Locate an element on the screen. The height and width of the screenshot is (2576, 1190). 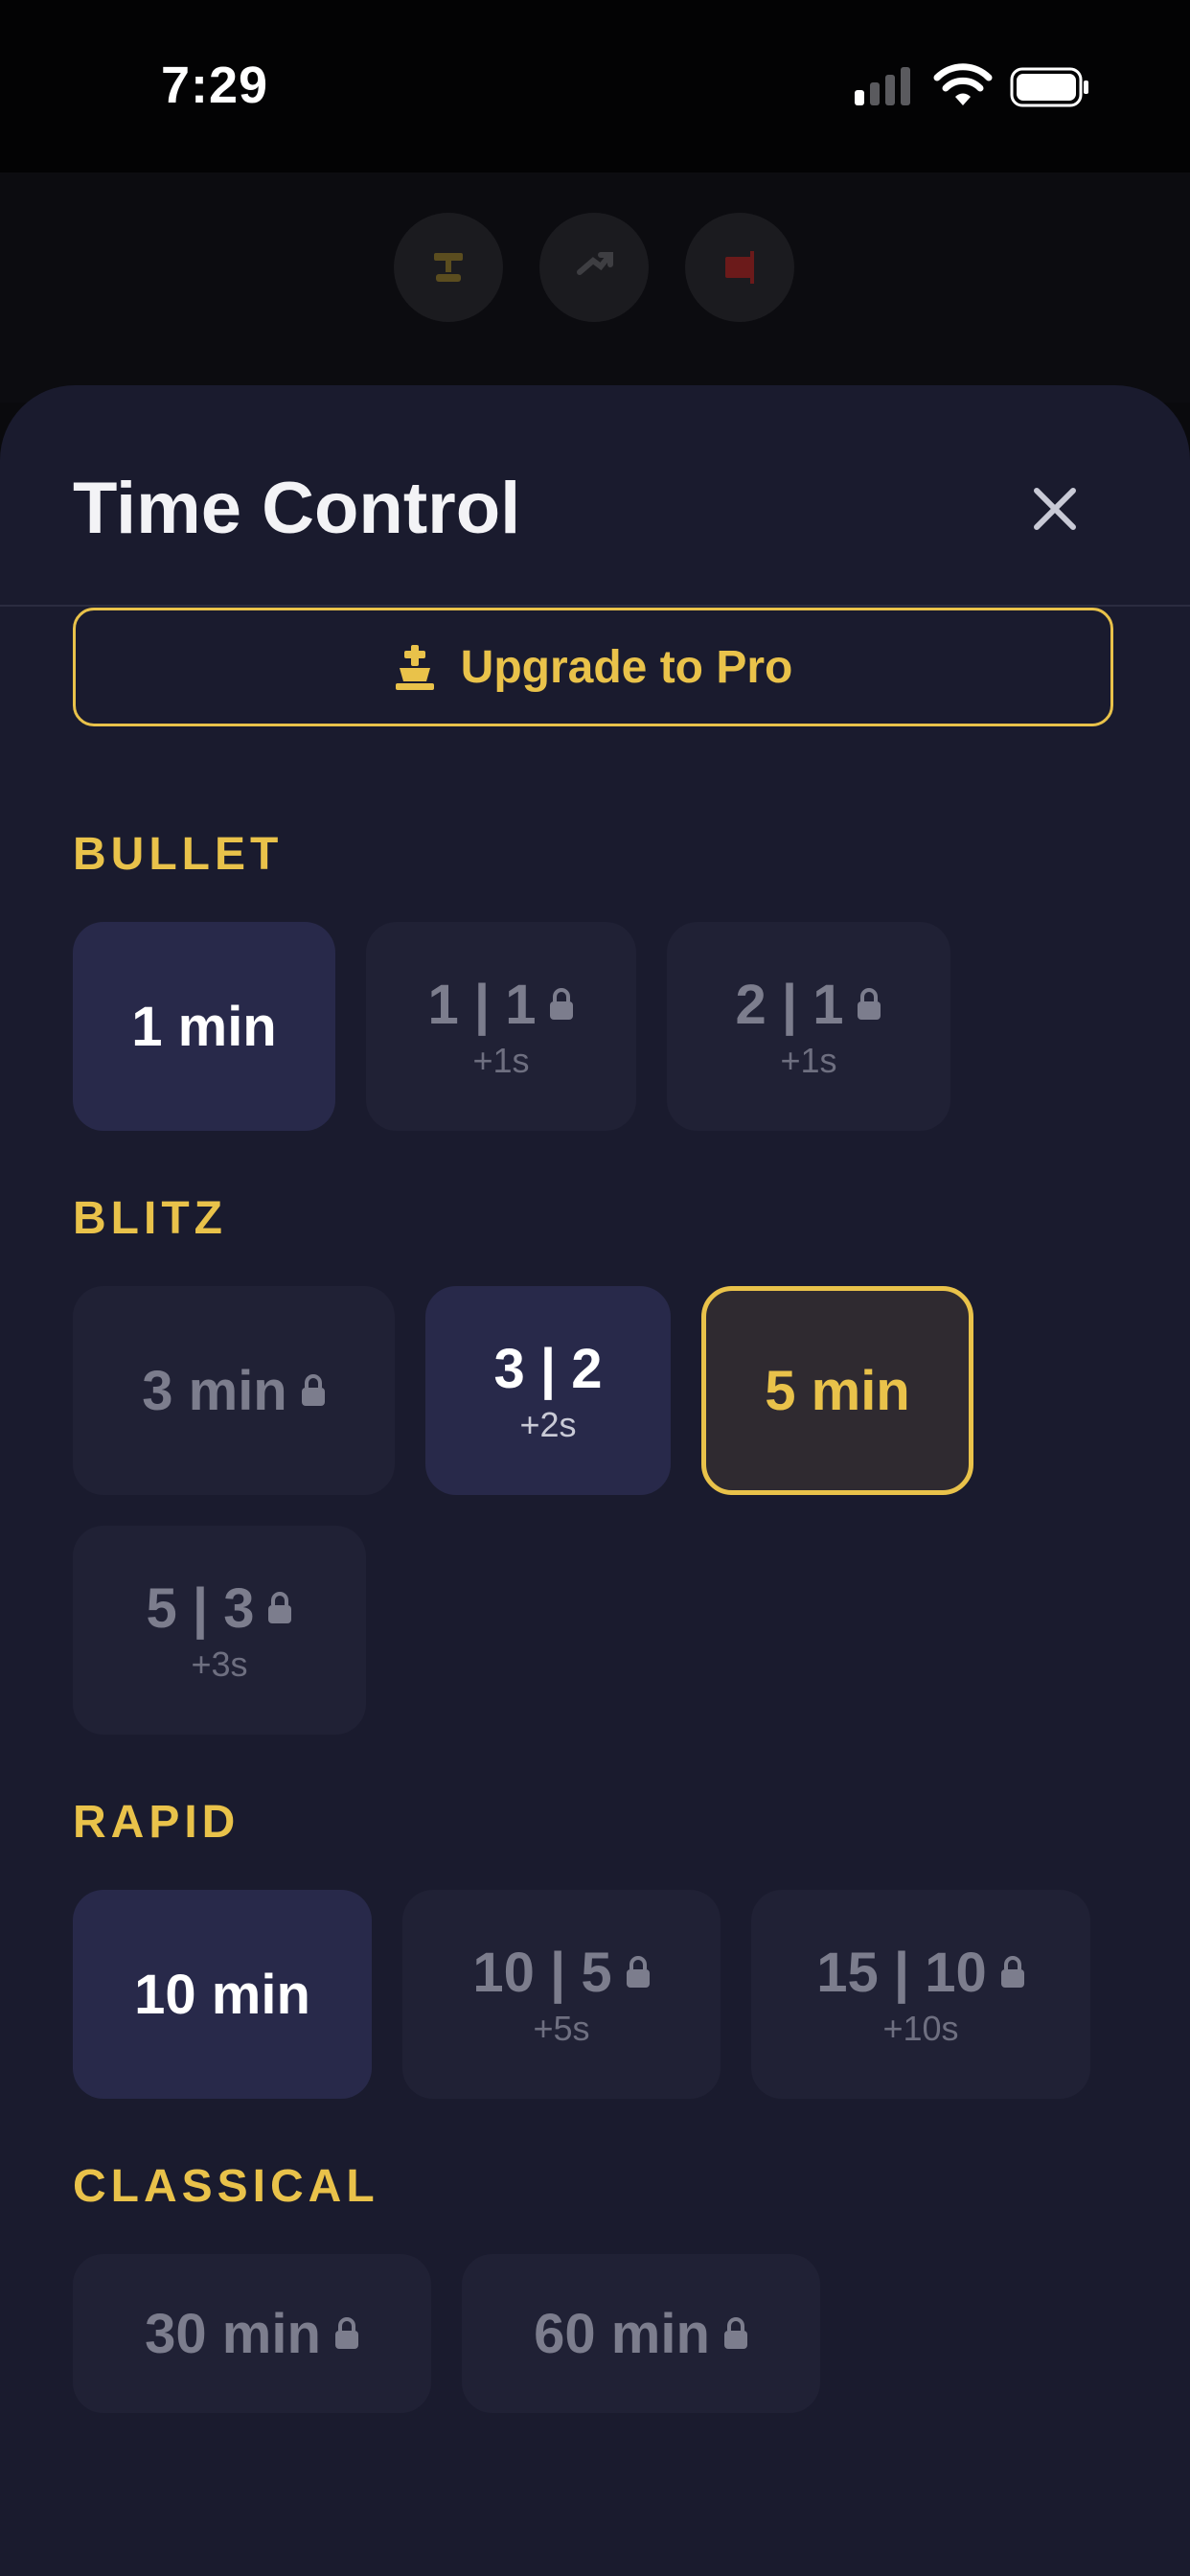
upgrade-label: Upgrade to Pro is located at coordinates (626, 667).